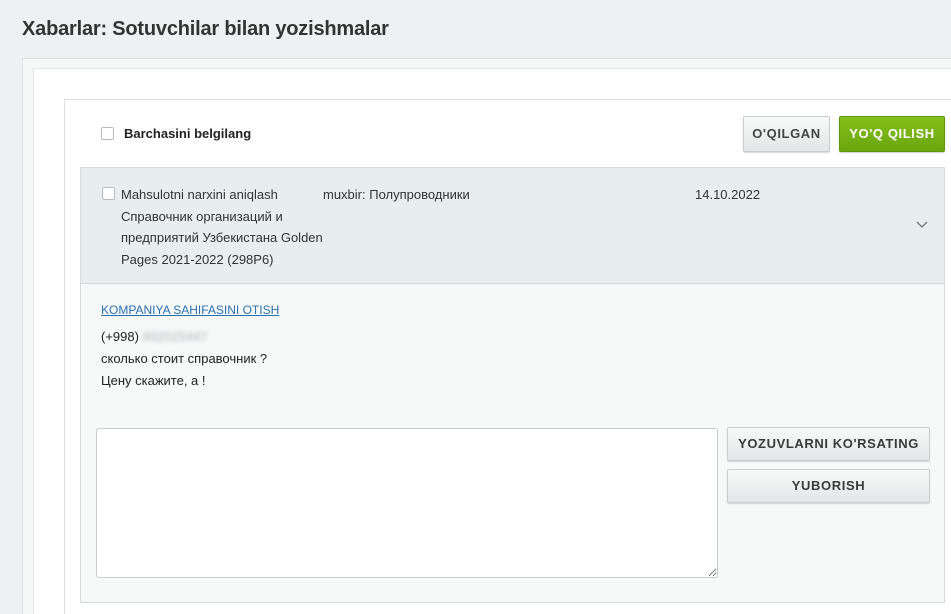  What do you see at coordinates (828, 486) in the screenshot?
I see `send-button: YUBORISH` at bounding box center [828, 486].